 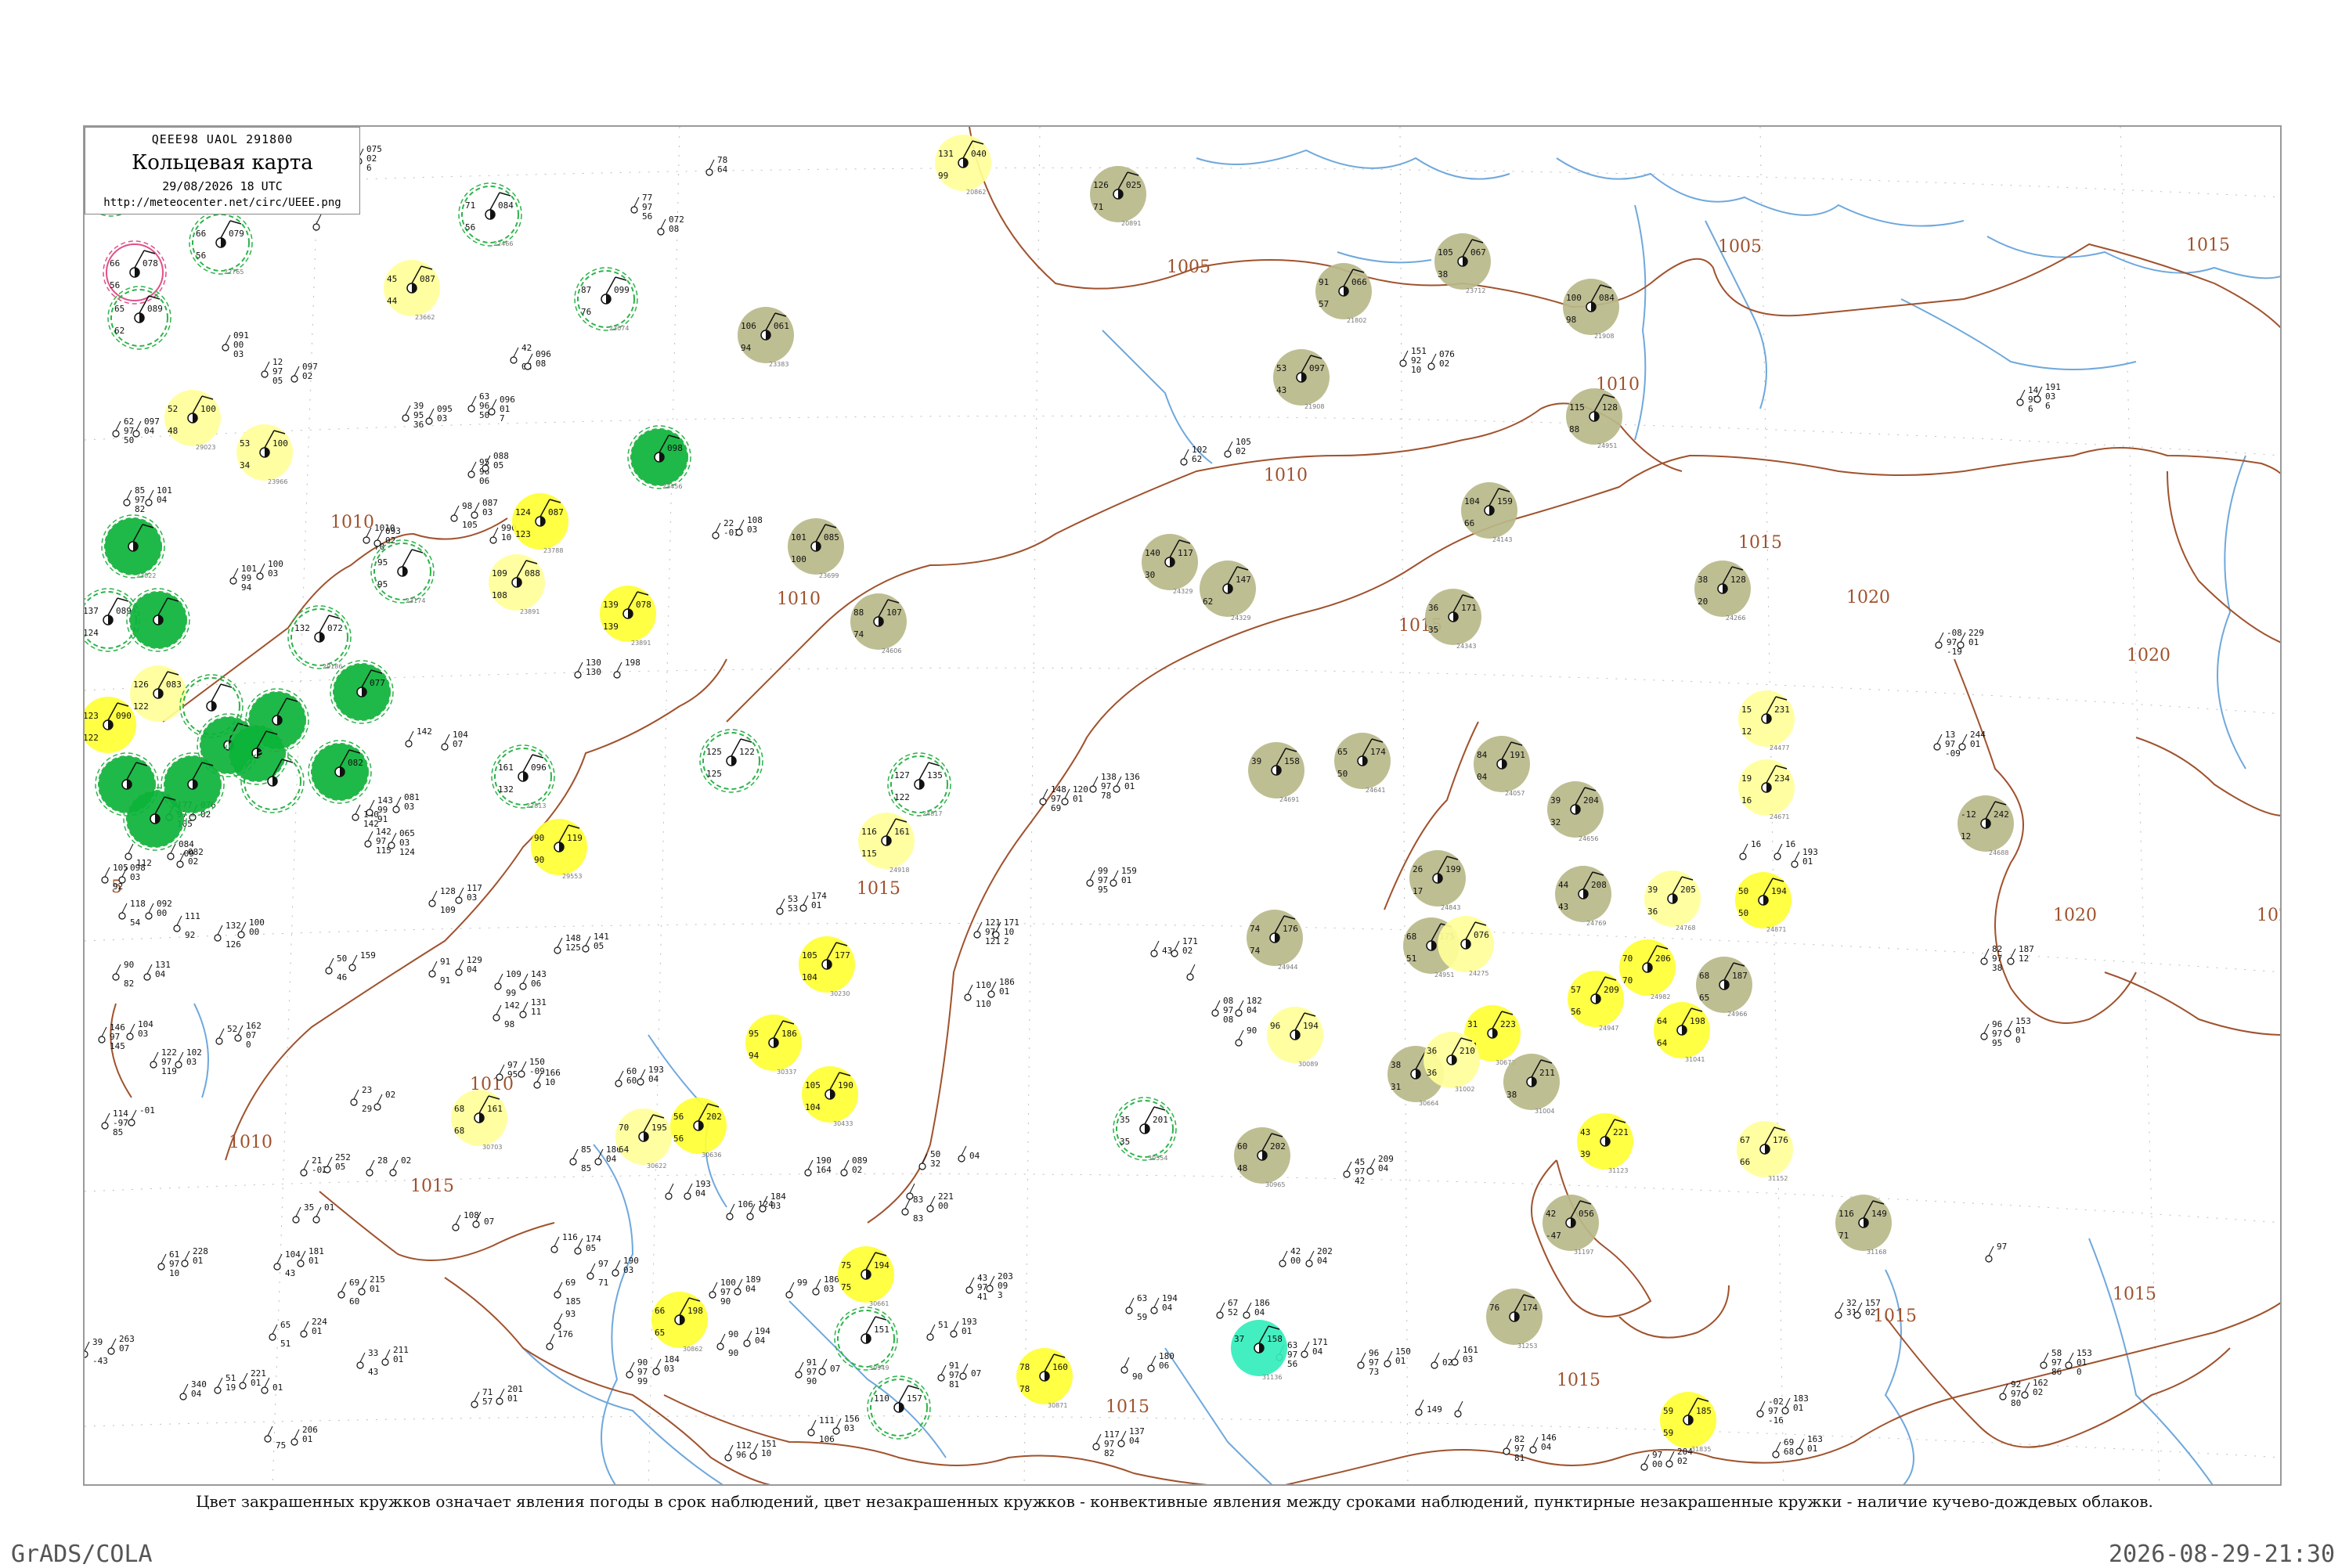 What do you see at coordinates (194, 1256) in the screenshot?
I see `station-plot-small: 22801` at bounding box center [194, 1256].